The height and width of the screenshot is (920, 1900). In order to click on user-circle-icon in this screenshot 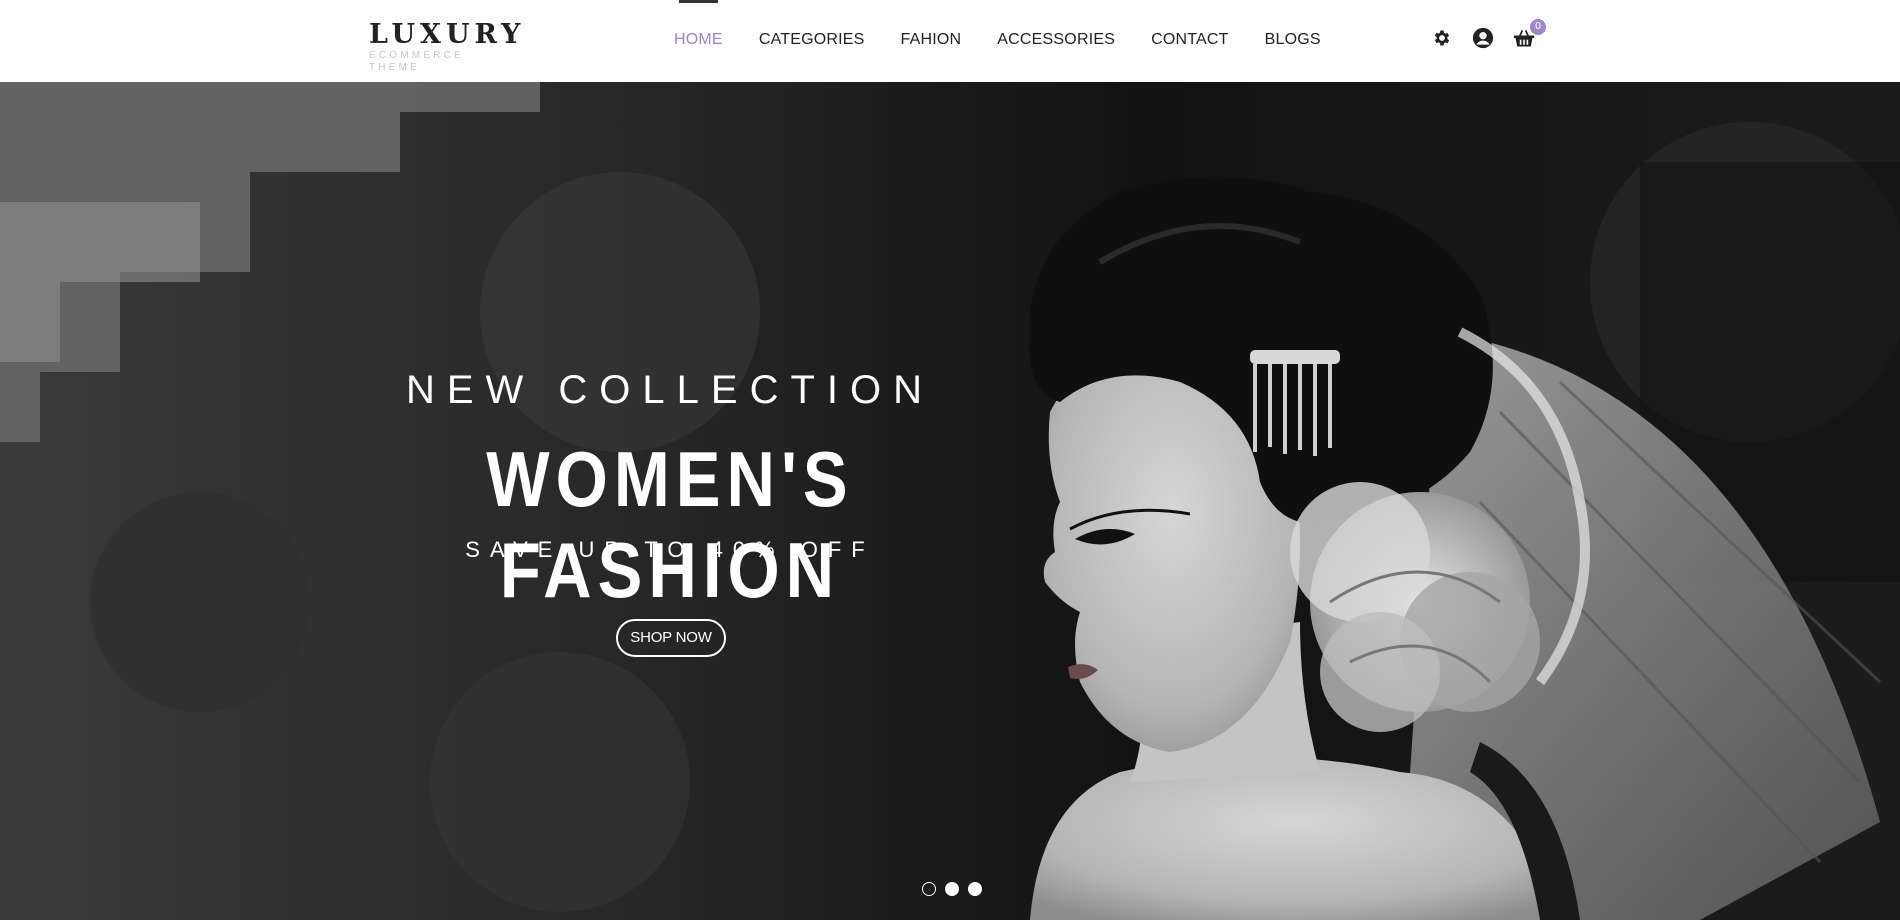, I will do `click(1483, 38)`.